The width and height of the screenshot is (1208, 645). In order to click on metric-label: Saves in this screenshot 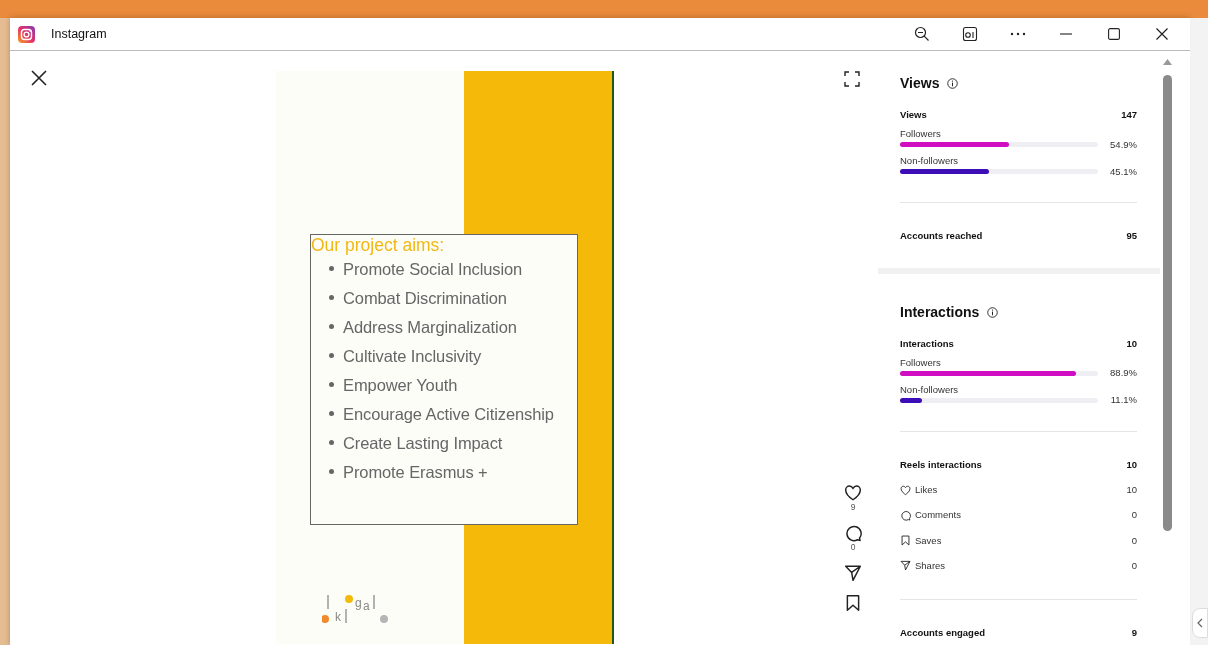, I will do `click(928, 540)`.